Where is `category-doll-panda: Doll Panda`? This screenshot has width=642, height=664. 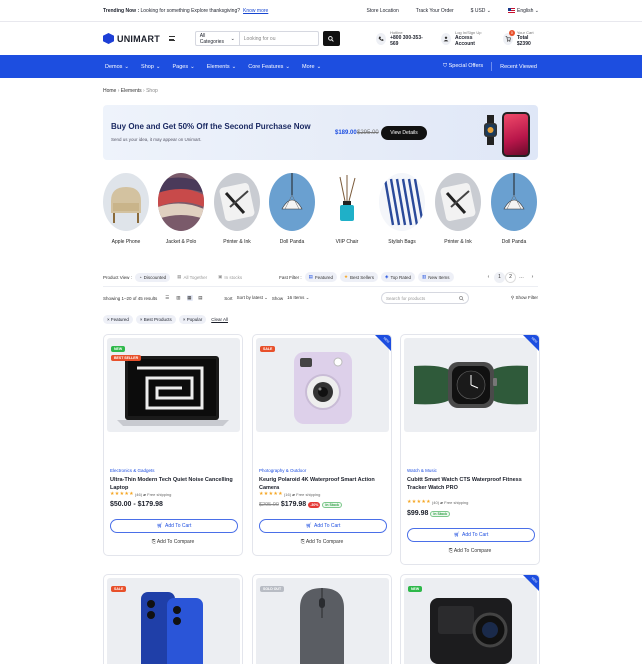
category-doll-panda: Doll Panda is located at coordinates (292, 209).